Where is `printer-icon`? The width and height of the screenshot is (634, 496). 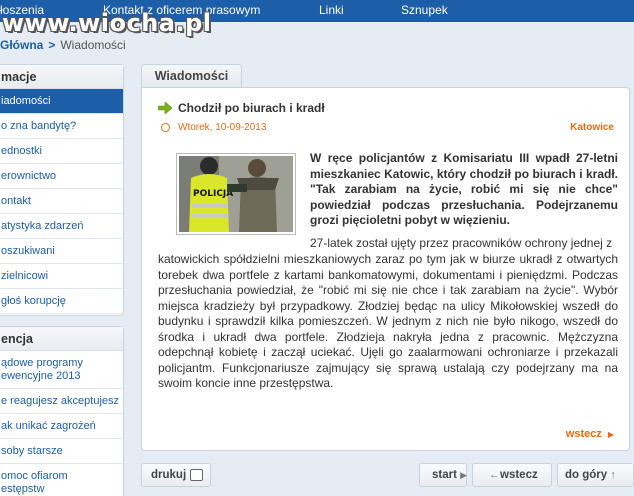
printer-icon is located at coordinates (196, 475).